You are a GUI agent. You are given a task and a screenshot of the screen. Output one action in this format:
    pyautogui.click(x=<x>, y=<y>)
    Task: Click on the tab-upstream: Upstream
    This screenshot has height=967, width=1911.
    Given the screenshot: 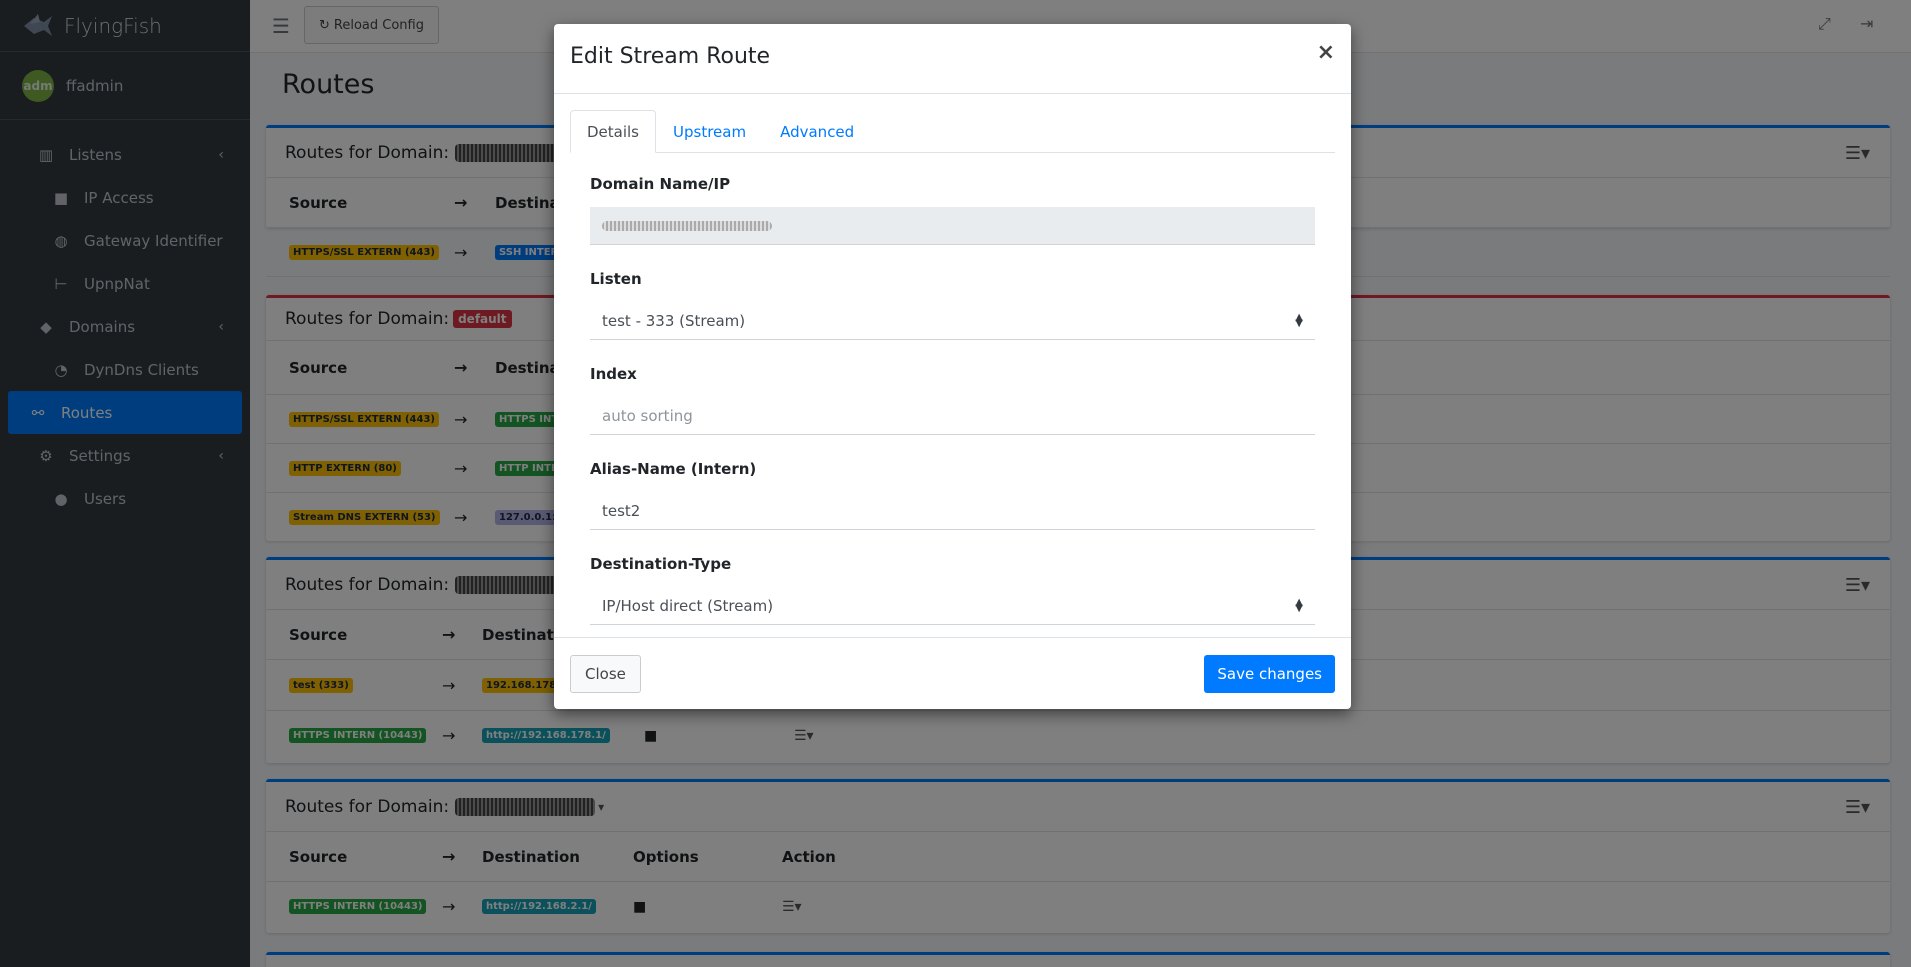 What is the action you would take?
    pyautogui.click(x=709, y=131)
    